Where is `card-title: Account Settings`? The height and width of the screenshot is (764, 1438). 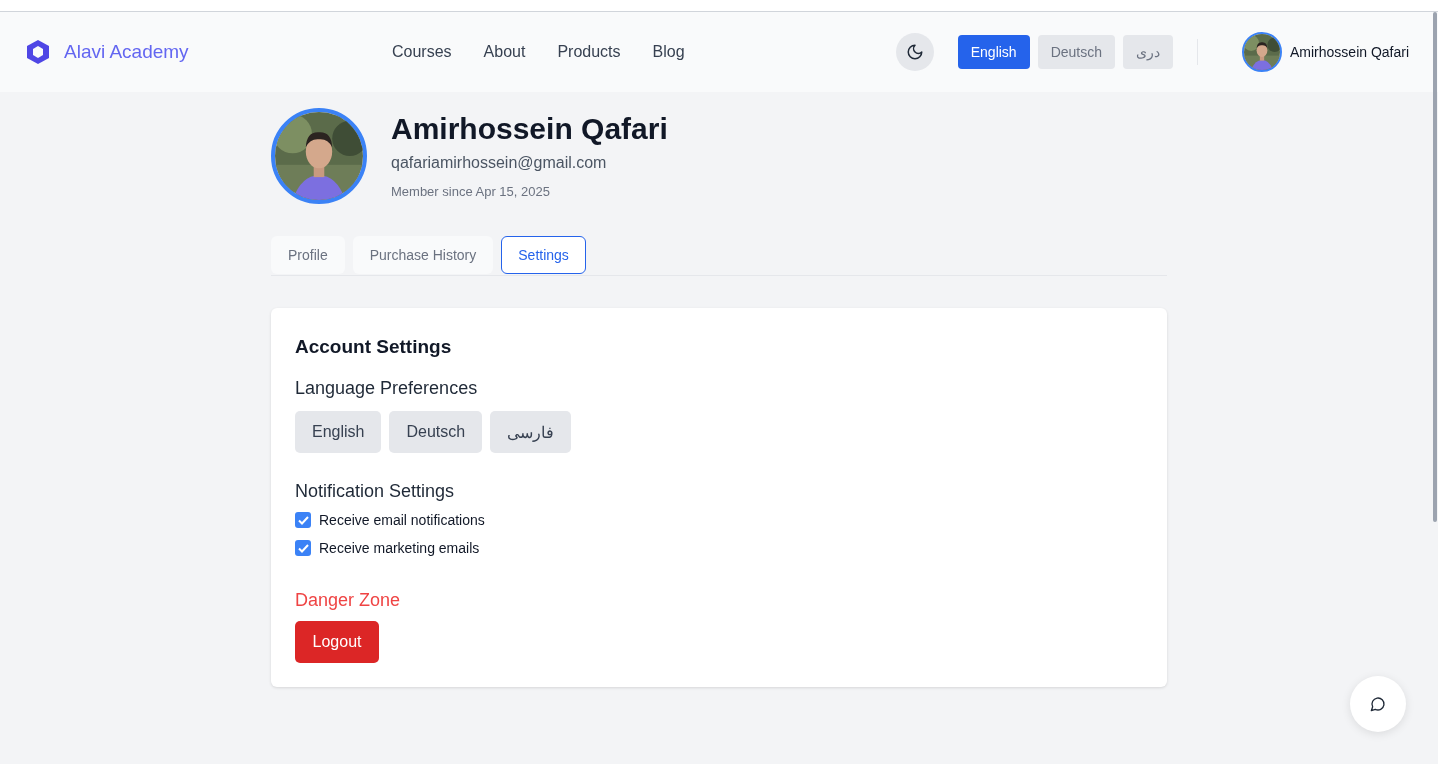
card-title: Account Settings is located at coordinates (374, 347).